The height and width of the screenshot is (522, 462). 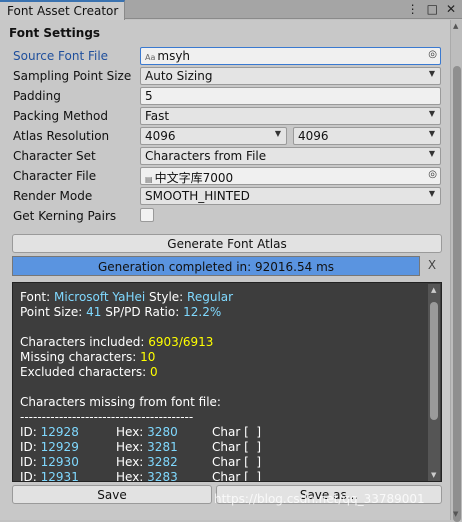 What do you see at coordinates (290, 196) in the screenshot?
I see `render-mode-dropdown: SMOOTH_HINTED ▼` at bounding box center [290, 196].